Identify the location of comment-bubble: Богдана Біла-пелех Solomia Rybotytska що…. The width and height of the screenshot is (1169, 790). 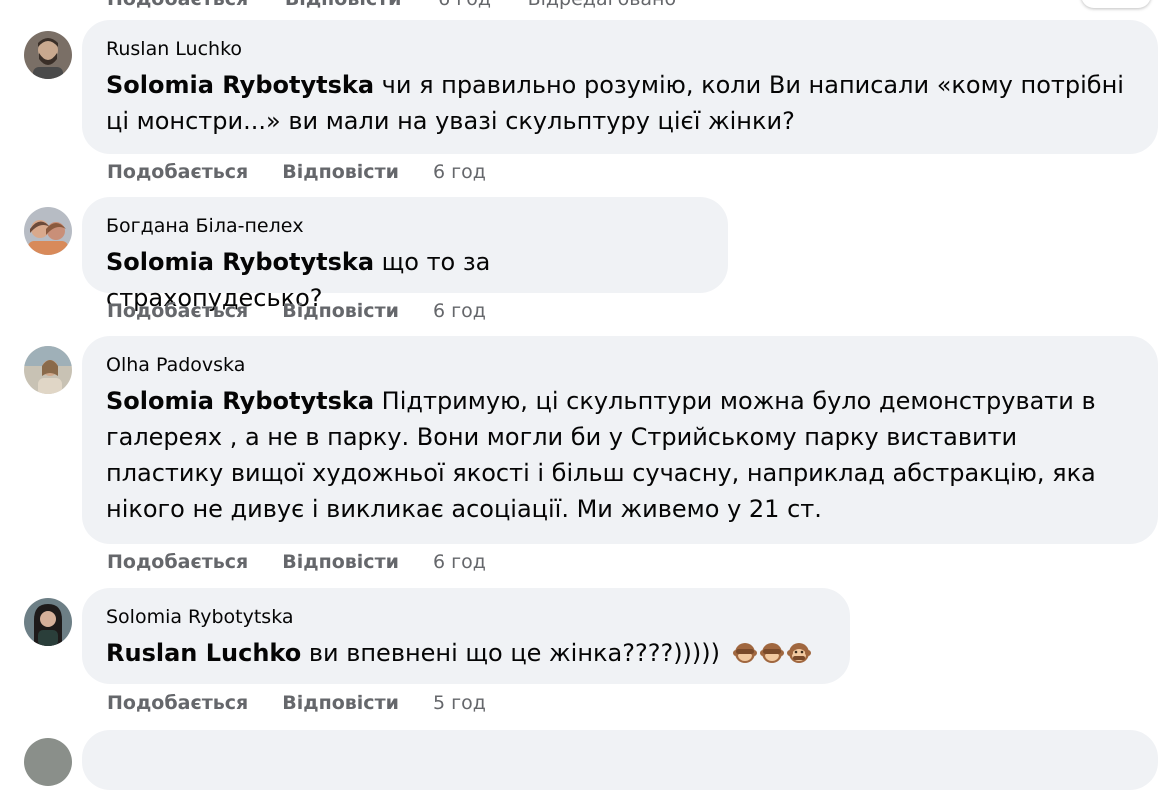
(405, 254).